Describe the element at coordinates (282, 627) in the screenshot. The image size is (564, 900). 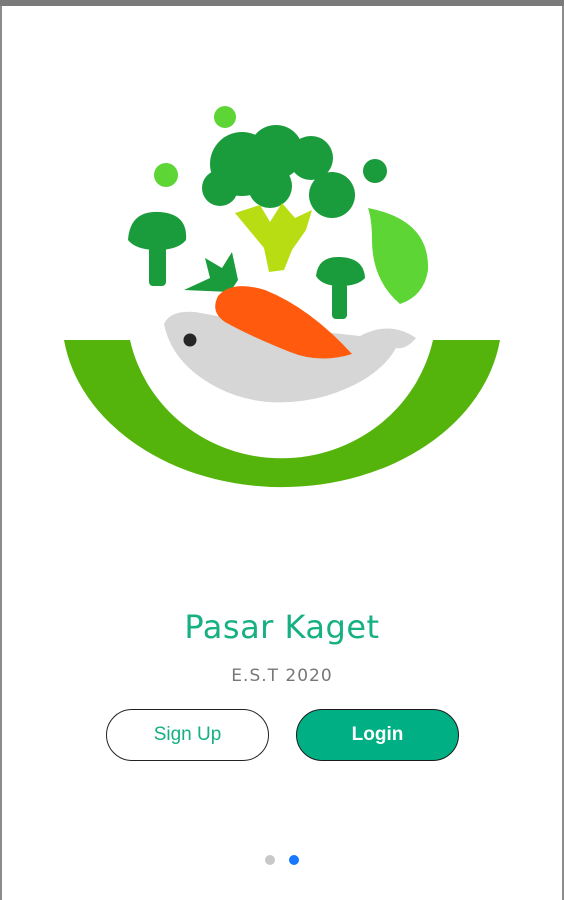
I see `app-title: Pasar Kaget` at that location.